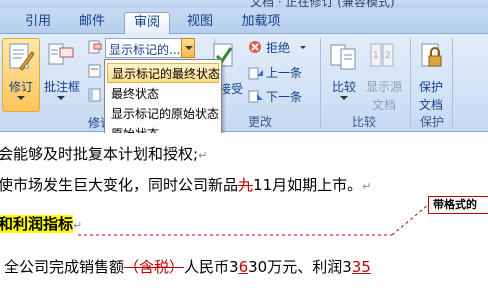  I want to click on reviewing-pane-icon, so click(94, 95).